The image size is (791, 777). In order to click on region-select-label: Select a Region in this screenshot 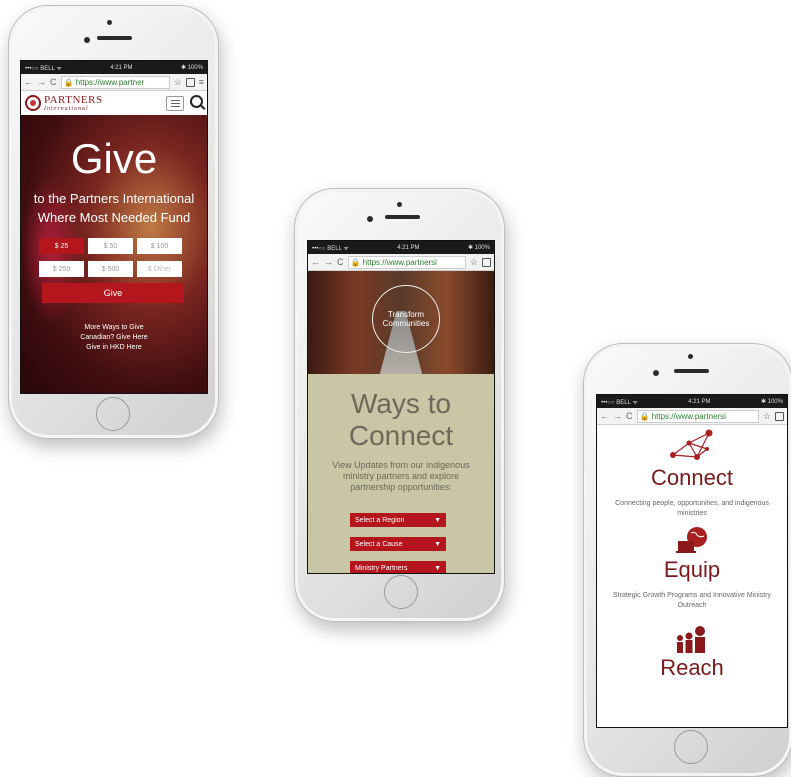, I will do `click(380, 520)`.